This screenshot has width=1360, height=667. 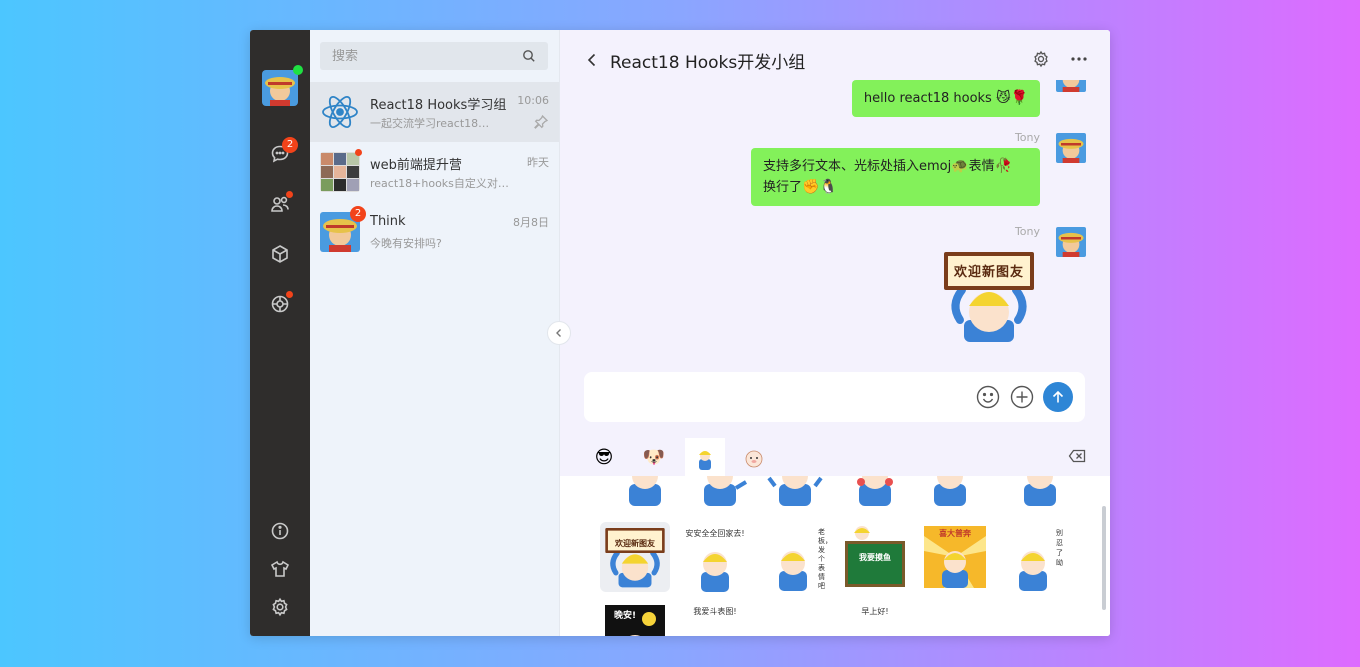 I want to click on search-icon, so click(x=529, y=56).